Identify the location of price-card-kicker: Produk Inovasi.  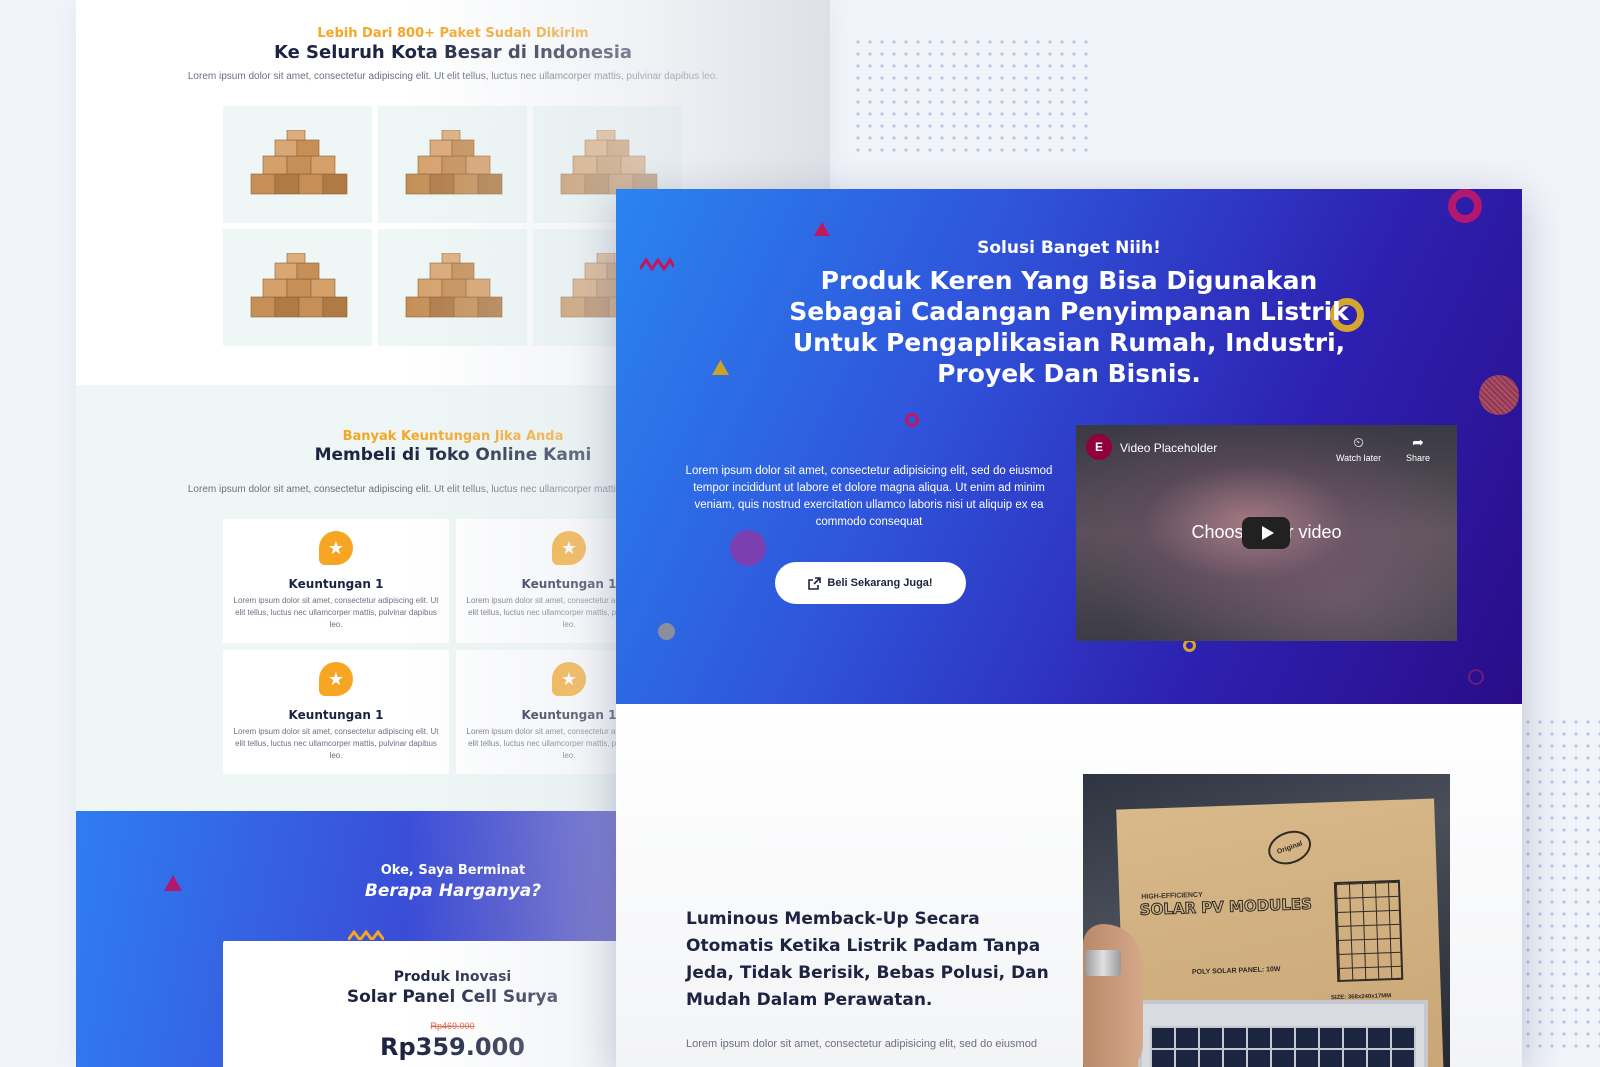
(452, 977).